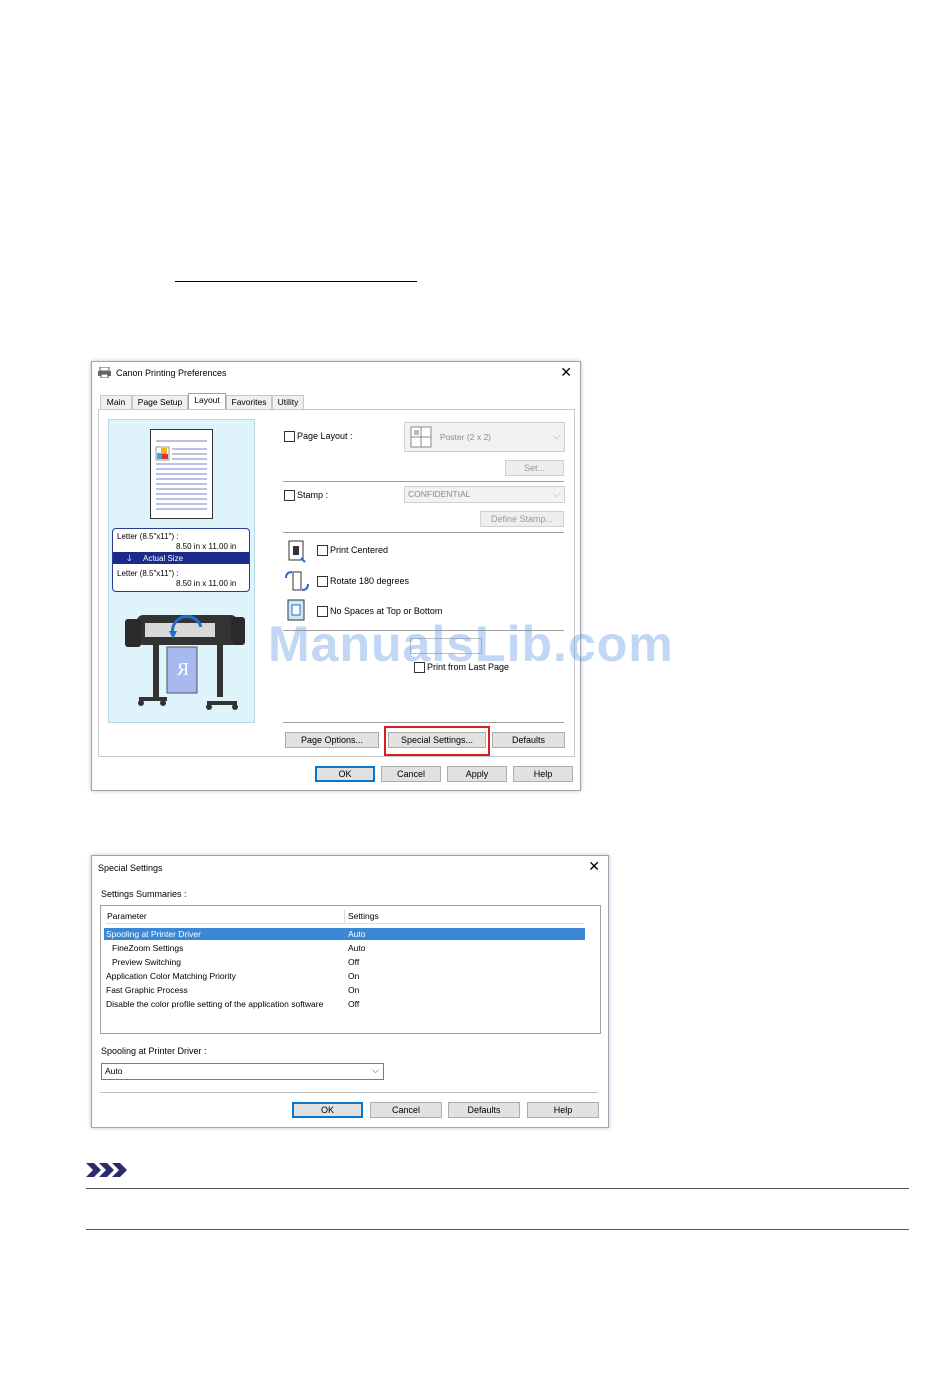 This screenshot has height=1397, width=950. What do you see at coordinates (325, 436) in the screenshot?
I see `page-layout-label: Page Layout :` at bounding box center [325, 436].